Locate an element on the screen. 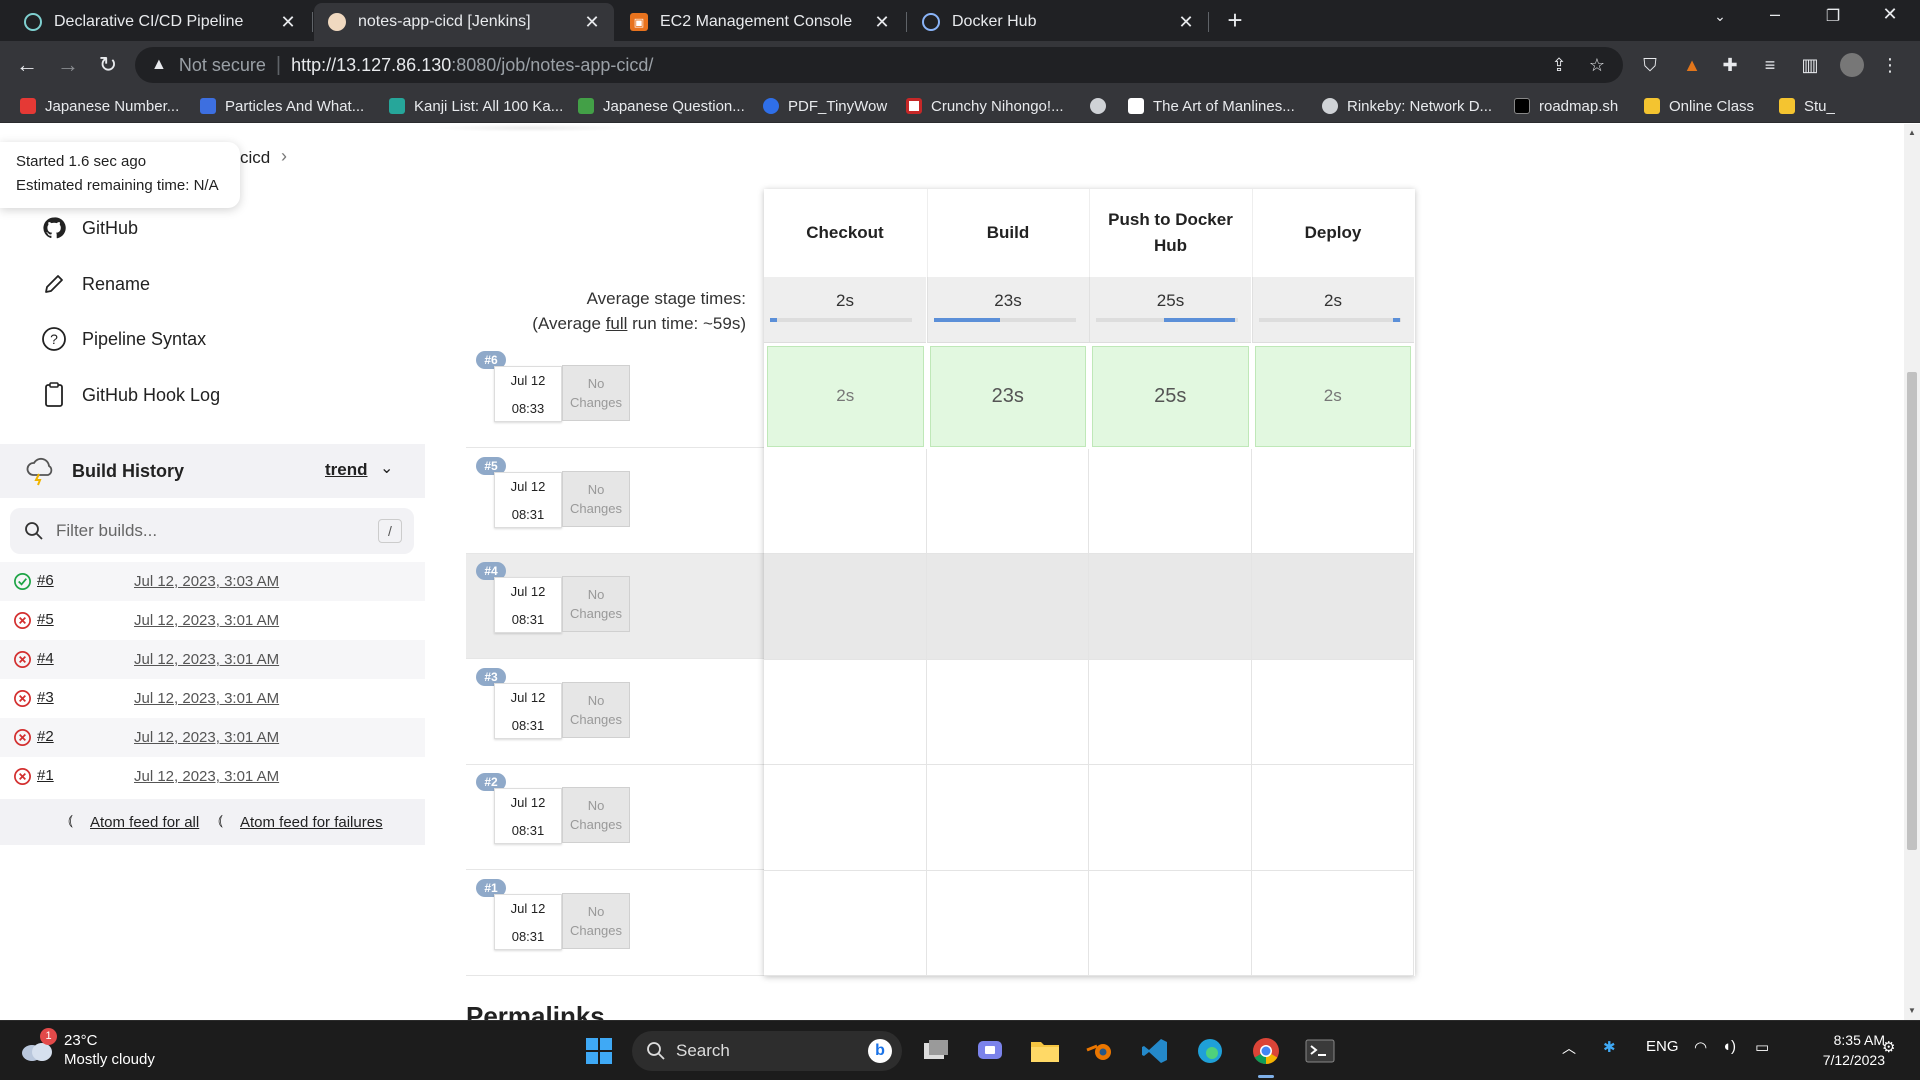 The height and width of the screenshot is (1080, 1920). scroll-down-icon: ▼ is located at coordinates (1912, 1010).